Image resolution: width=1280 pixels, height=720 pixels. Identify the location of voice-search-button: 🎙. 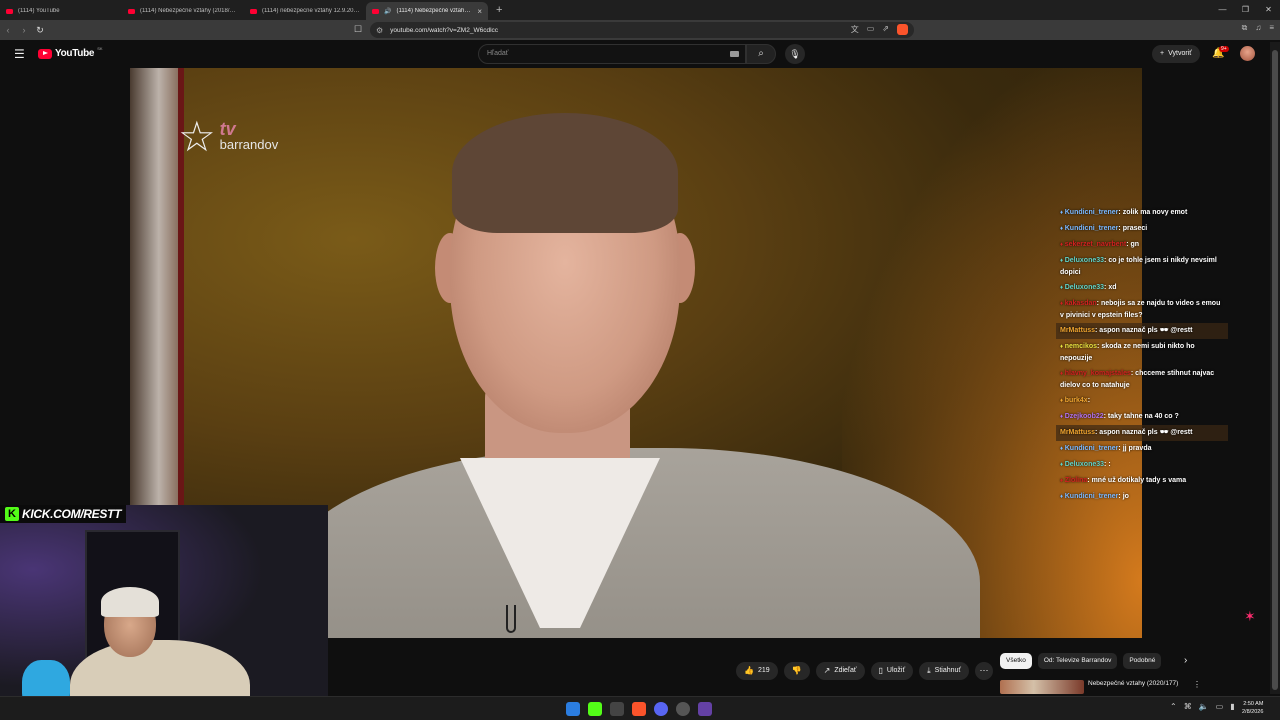
(795, 54).